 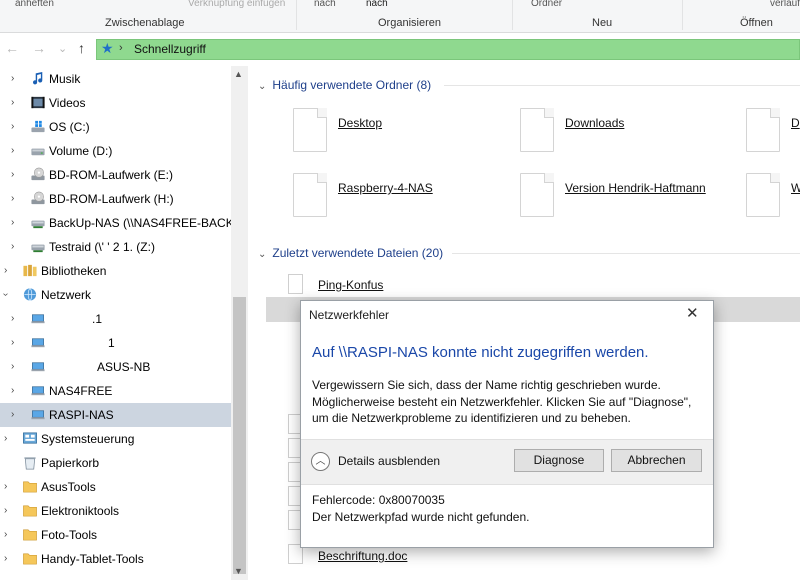 I want to click on tree-item-label: ASUS-NB, so click(x=124, y=367).